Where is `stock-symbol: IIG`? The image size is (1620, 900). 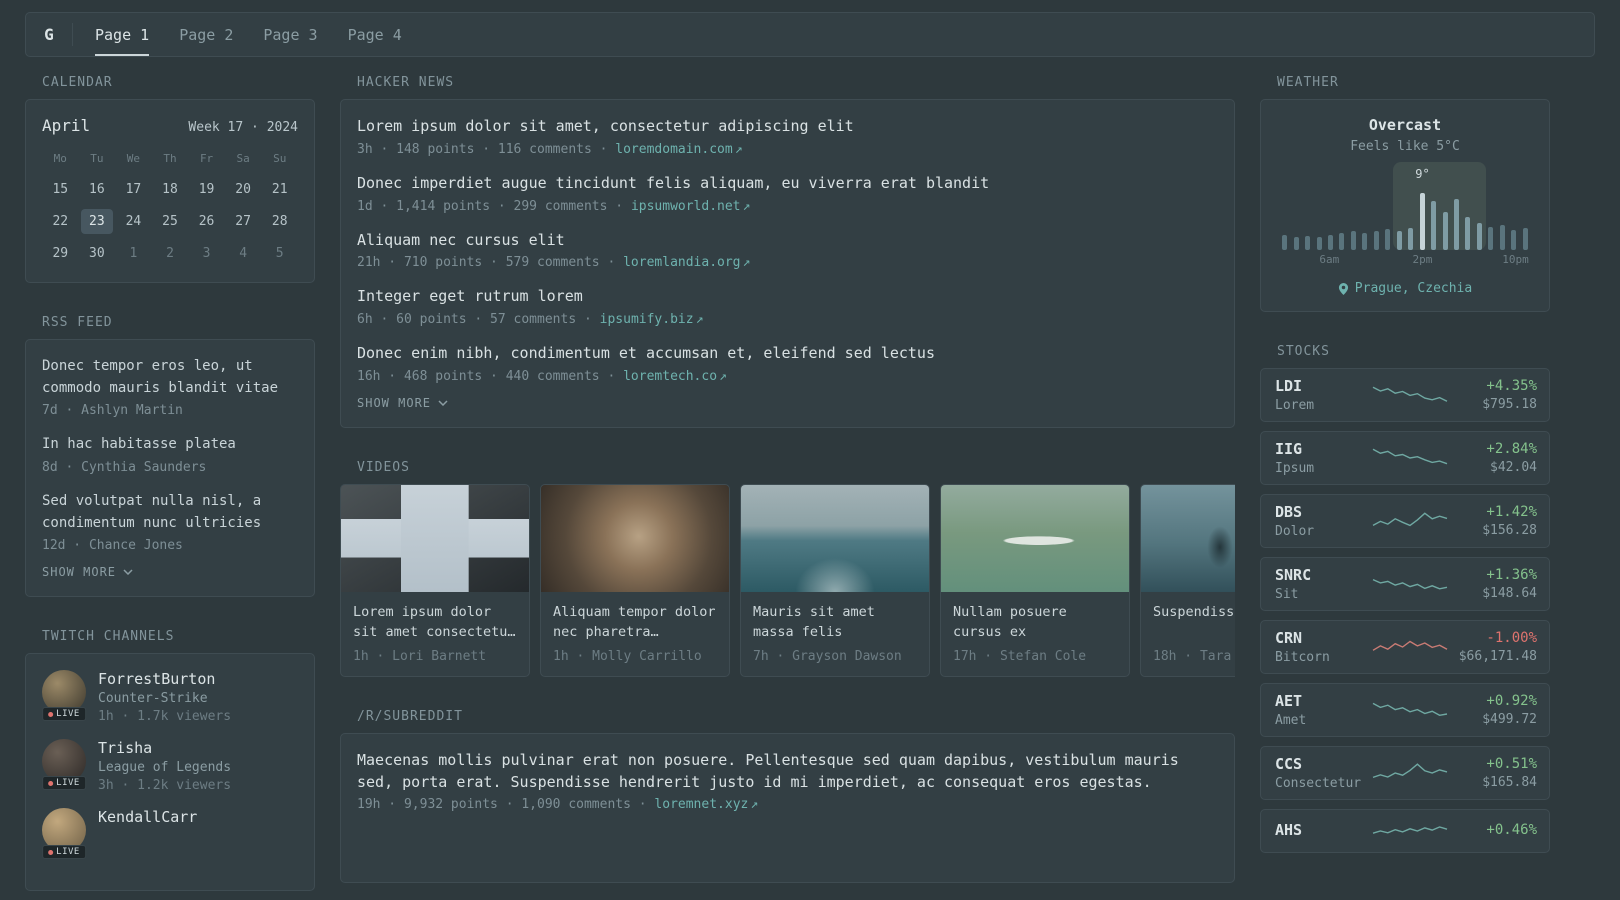
stock-symbol: IIG is located at coordinates (1323, 449).